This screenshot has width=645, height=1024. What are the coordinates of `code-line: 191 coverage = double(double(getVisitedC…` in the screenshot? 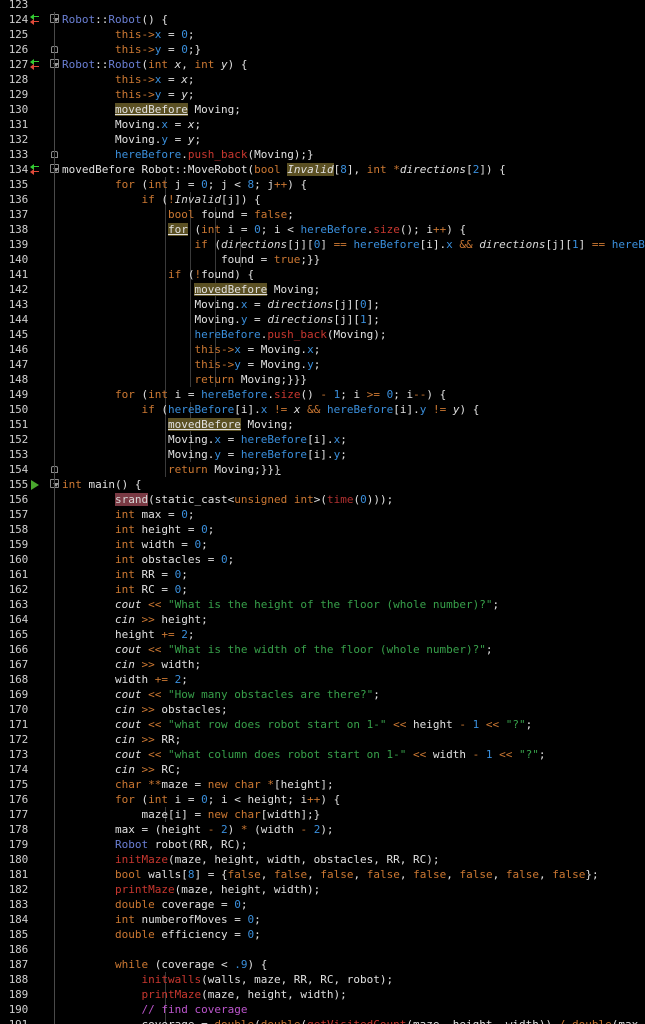 It's located at (322, 1020).